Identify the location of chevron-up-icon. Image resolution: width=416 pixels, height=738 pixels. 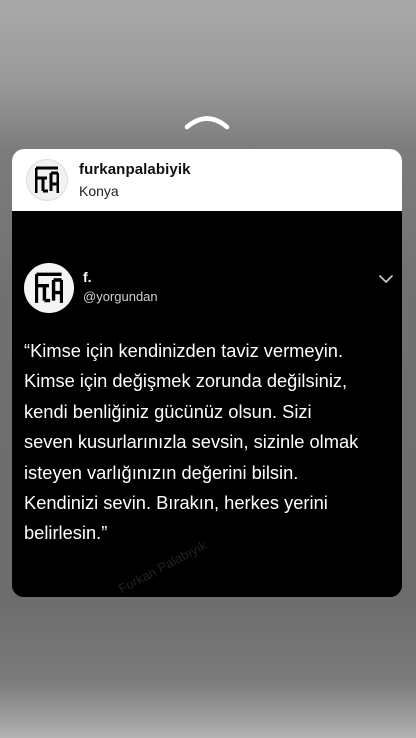
(207, 122).